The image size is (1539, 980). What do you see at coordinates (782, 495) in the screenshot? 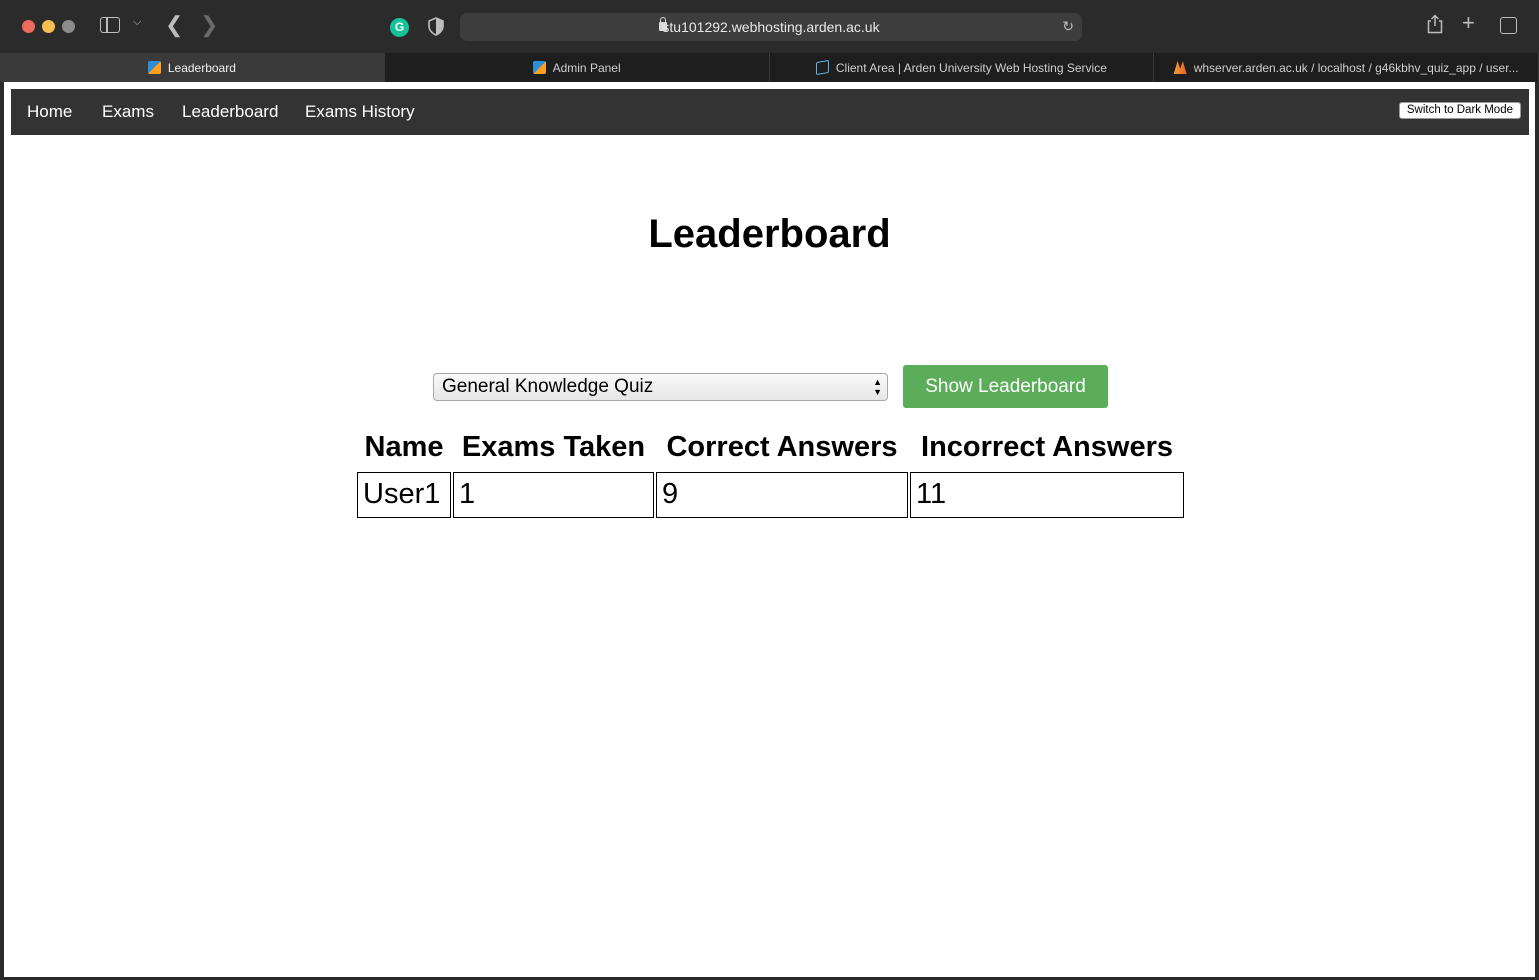
I see `cell-correct-answers: 9` at bounding box center [782, 495].